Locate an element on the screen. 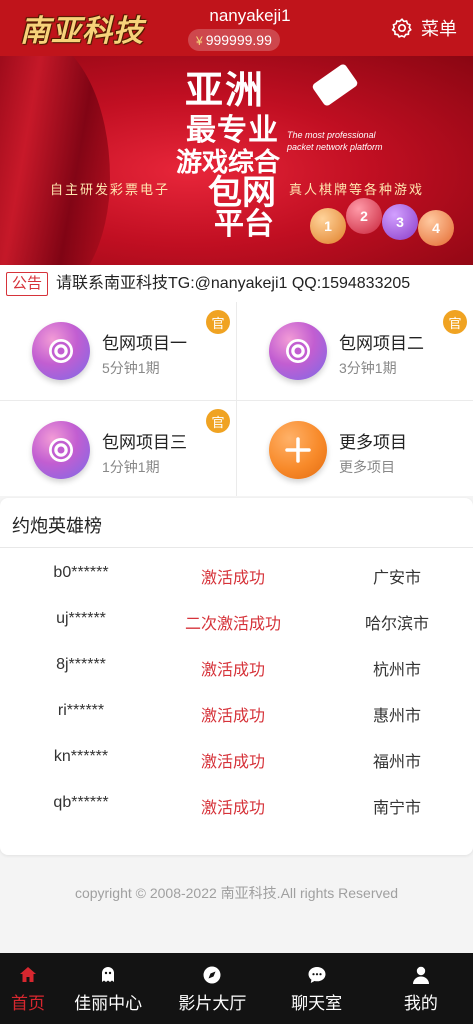 The image size is (473, 1024). banner-title-line2: 最专业 is located at coordinates (232, 130).